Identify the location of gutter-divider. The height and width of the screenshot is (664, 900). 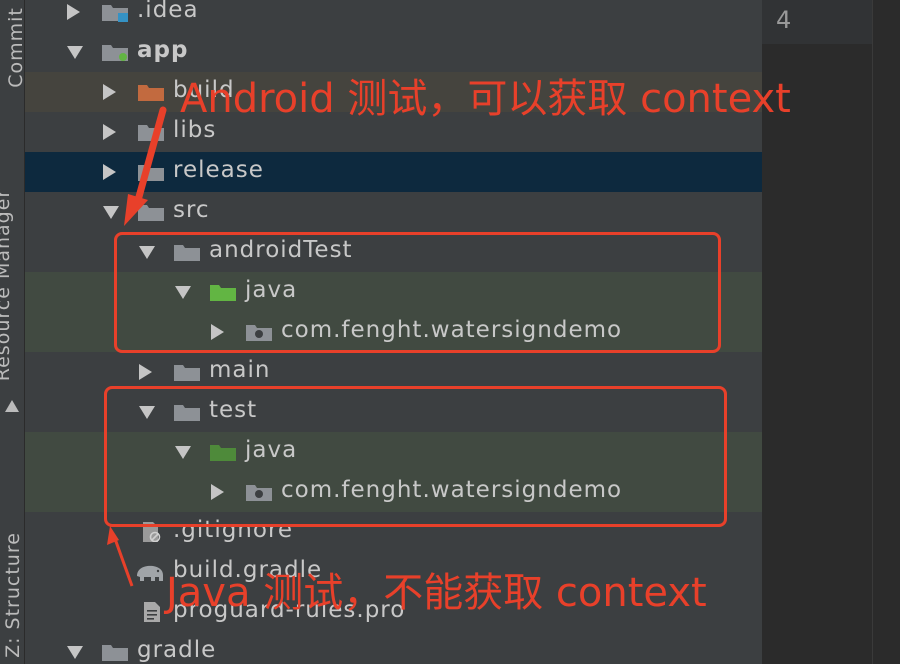
(872, 332).